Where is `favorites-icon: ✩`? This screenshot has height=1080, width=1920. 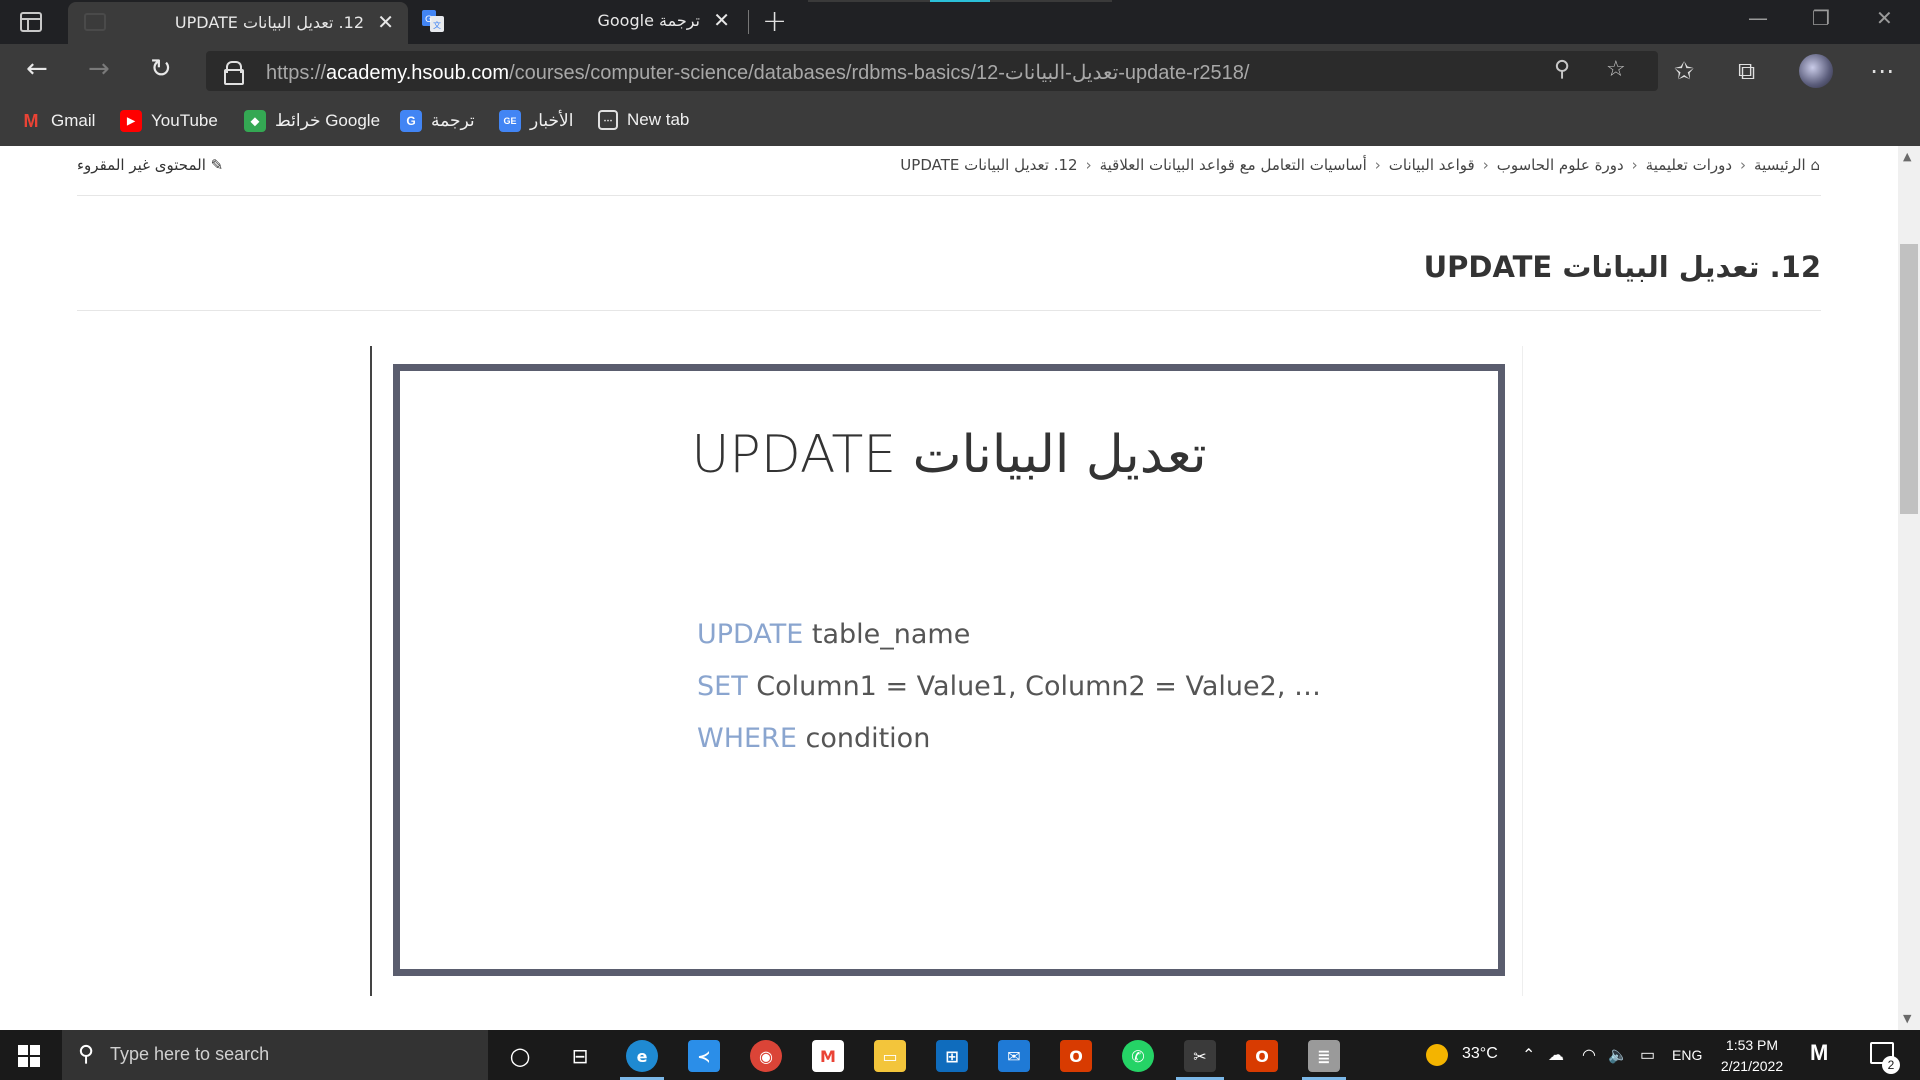 favorites-icon: ✩ is located at coordinates (1684, 71).